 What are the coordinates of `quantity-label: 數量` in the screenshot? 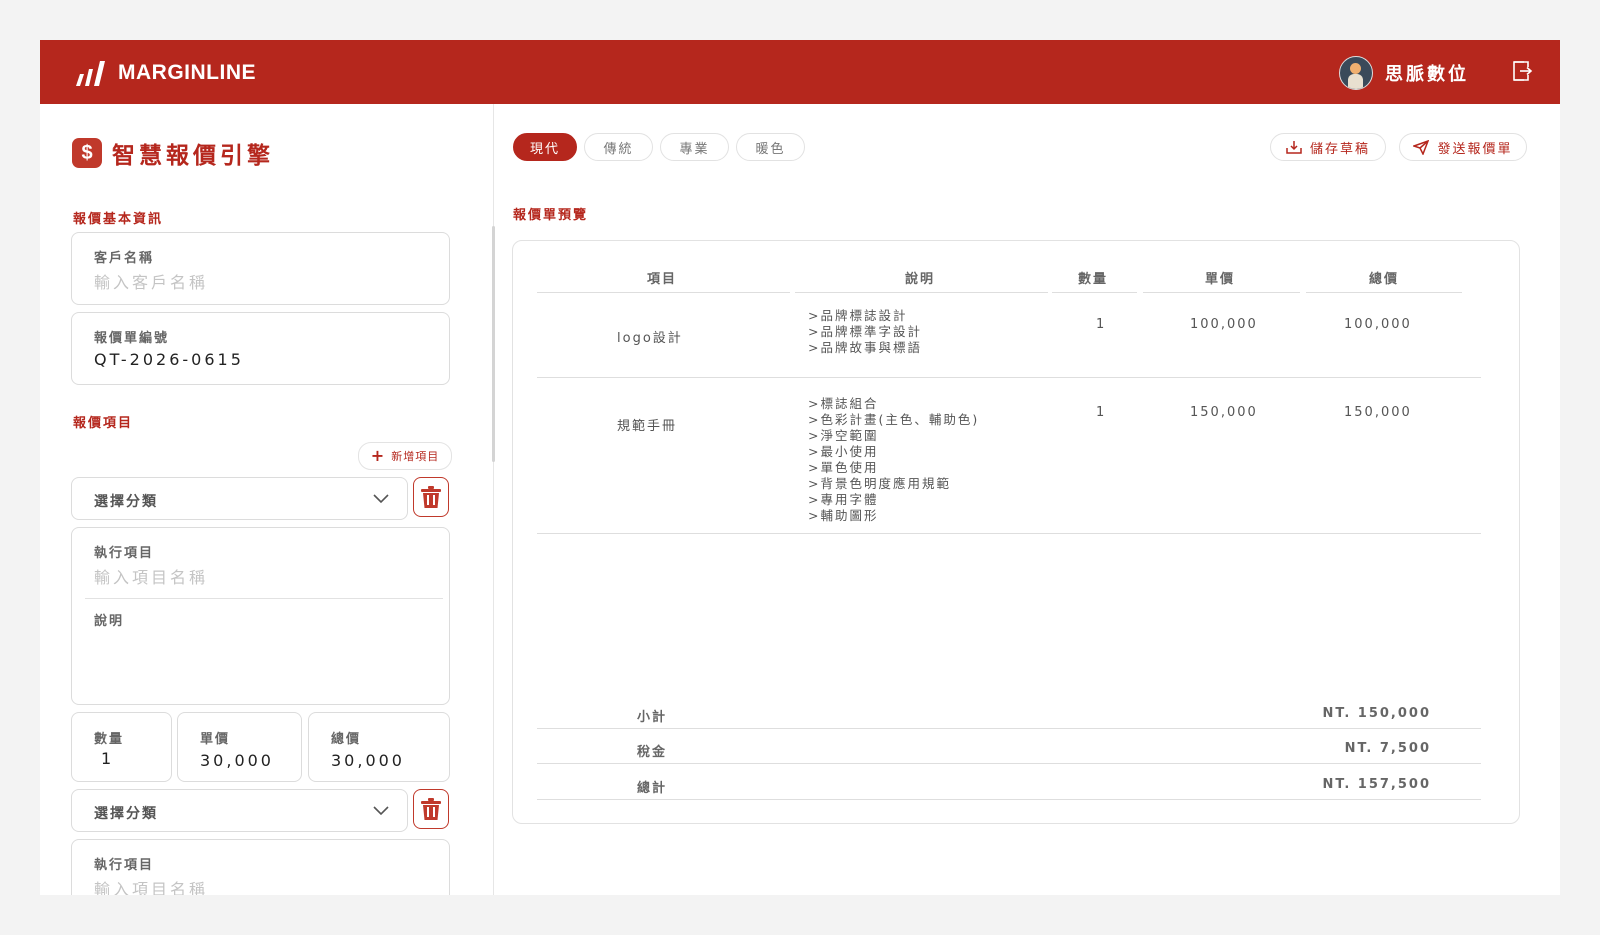 It's located at (109, 739).